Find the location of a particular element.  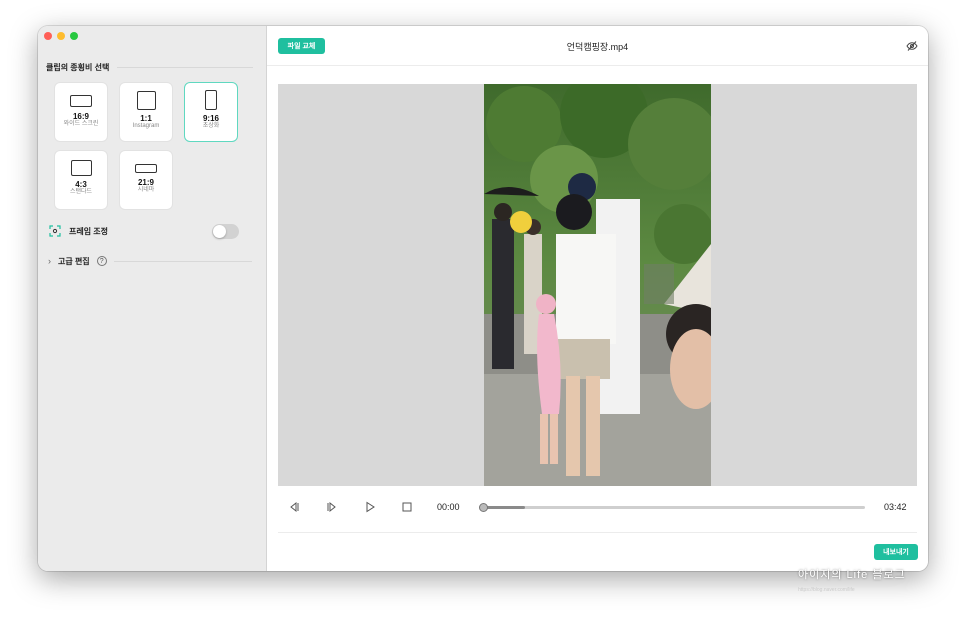

frame-adjust-toggle is located at coordinates (225, 231).